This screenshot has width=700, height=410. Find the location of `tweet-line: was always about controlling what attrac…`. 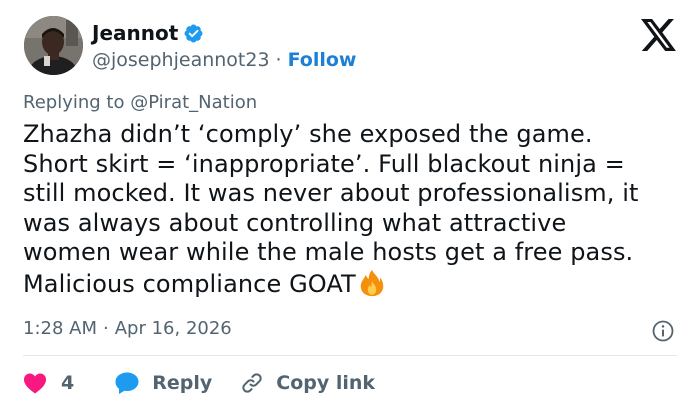

tweet-line: was always about controlling what attrac… is located at coordinates (295, 222).